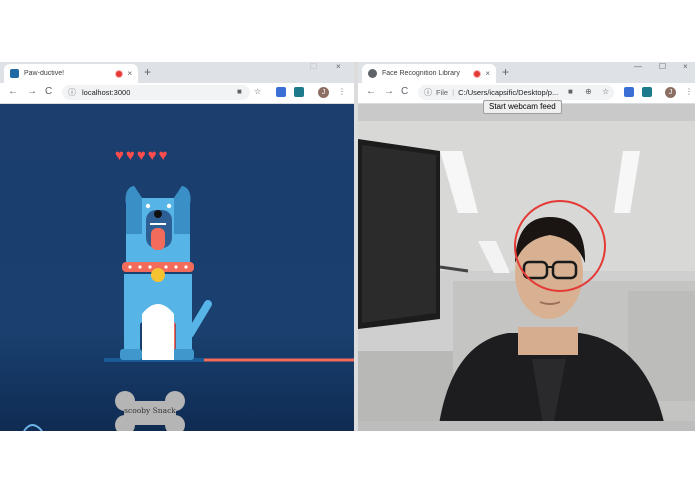  I want to click on health-hearts: ♥ ♥ ♥ ♥ ♥, so click(141, 155).